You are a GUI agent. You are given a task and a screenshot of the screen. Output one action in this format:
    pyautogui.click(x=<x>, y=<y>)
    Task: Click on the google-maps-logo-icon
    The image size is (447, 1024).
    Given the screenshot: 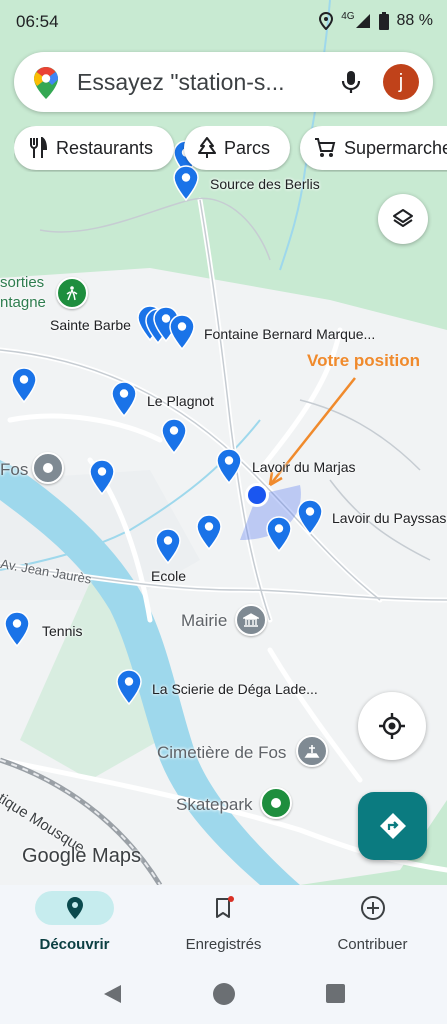 What is the action you would take?
    pyautogui.click(x=46, y=83)
    